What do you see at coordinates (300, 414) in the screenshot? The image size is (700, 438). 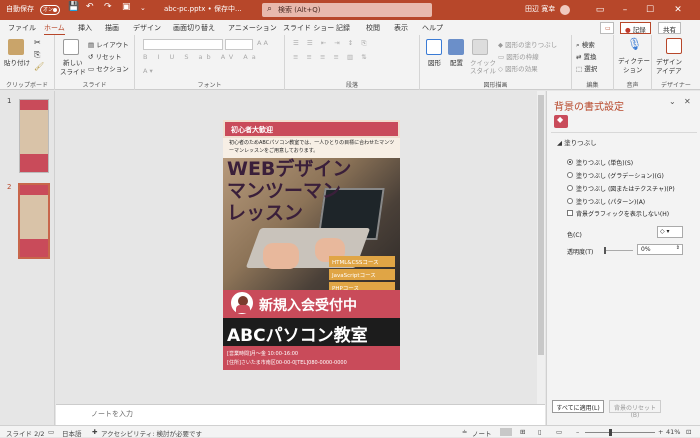 I see `notes-area: ノートを入力` at bounding box center [300, 414].